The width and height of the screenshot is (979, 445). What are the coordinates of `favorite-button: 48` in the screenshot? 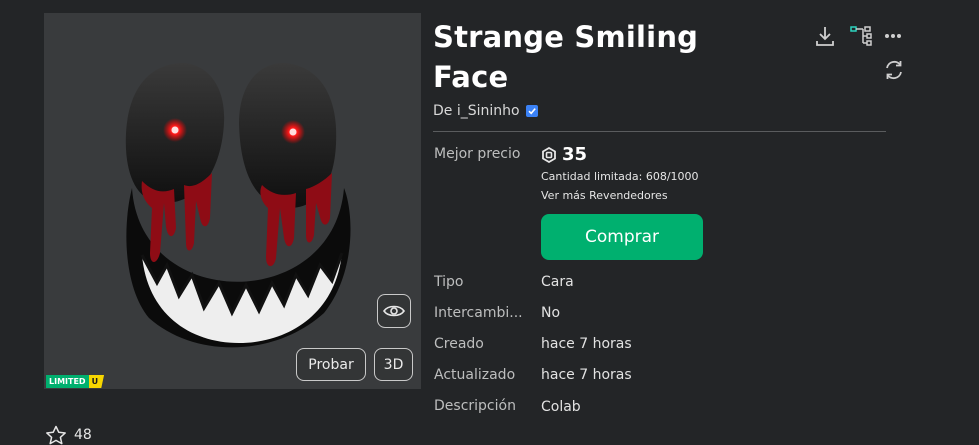 It's located at (68, 435).